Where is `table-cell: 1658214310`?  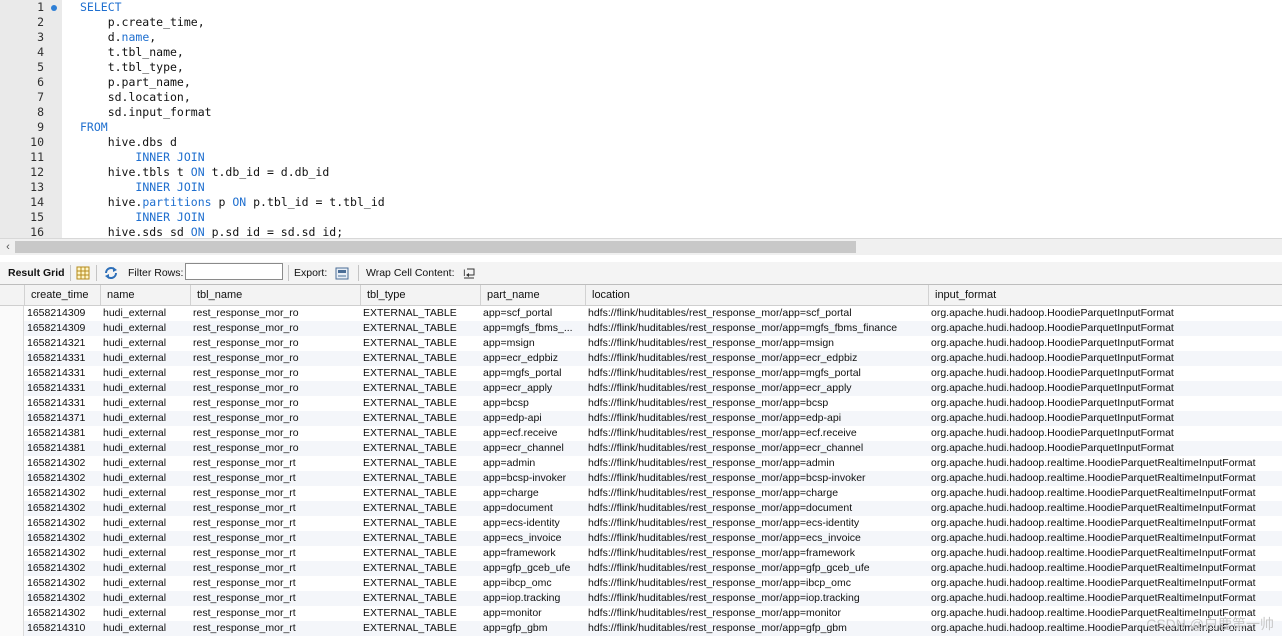
table-cell: 1658214310 is located at coordinates (62, 628).